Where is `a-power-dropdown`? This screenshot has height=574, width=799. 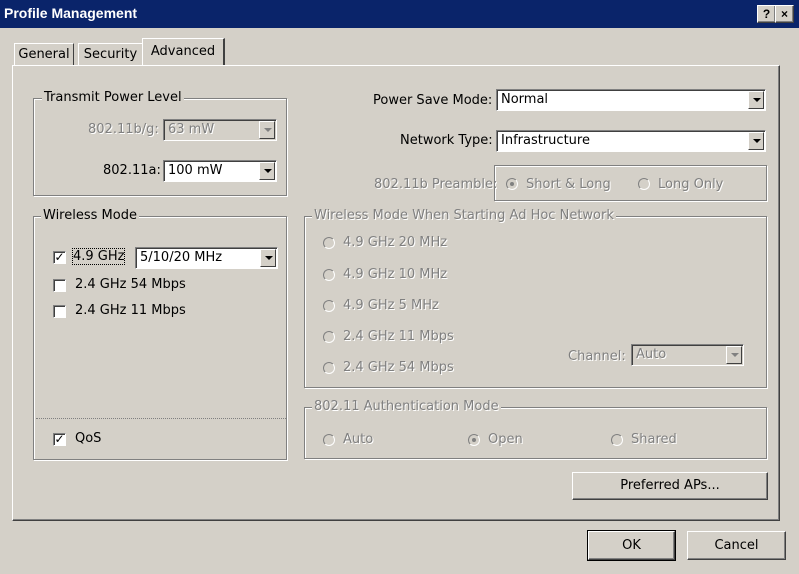
a-power-dropdown is located at coordinates (267, 171).